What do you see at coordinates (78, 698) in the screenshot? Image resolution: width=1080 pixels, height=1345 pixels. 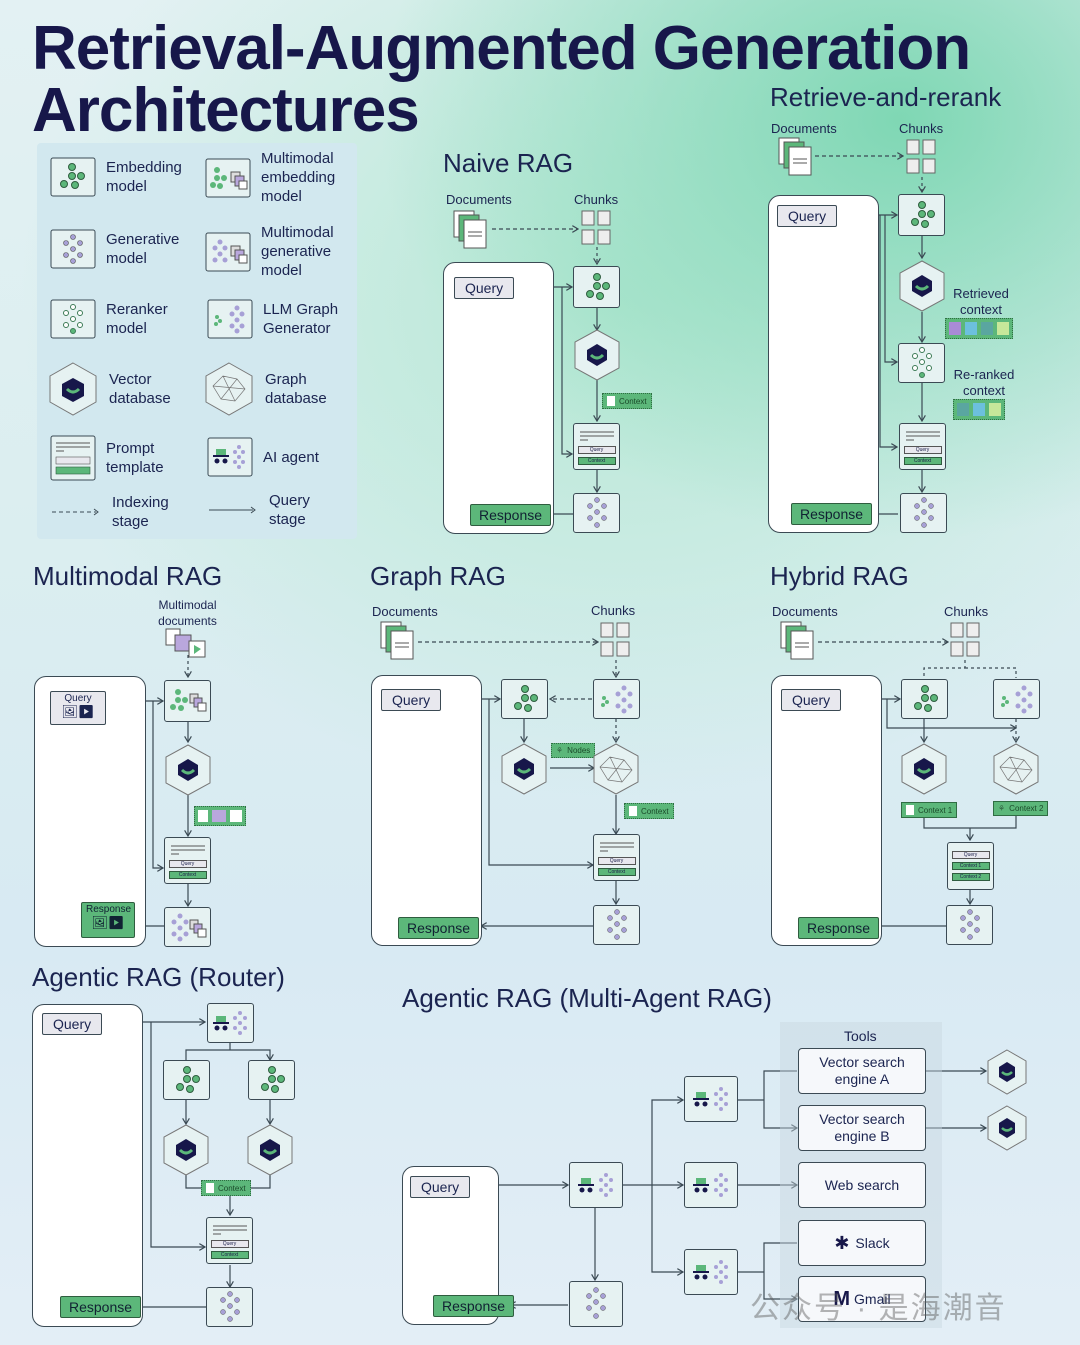 I see `query-label: Query` at bounding box center [78, 698].